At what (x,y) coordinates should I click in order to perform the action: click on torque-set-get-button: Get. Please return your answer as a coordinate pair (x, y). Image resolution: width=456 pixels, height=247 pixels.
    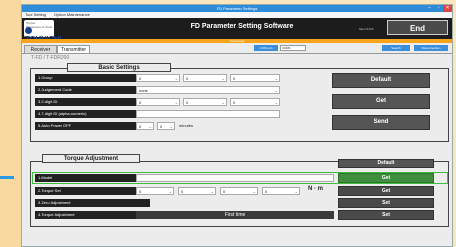
    Looking at the image, I should click on (386, 191).